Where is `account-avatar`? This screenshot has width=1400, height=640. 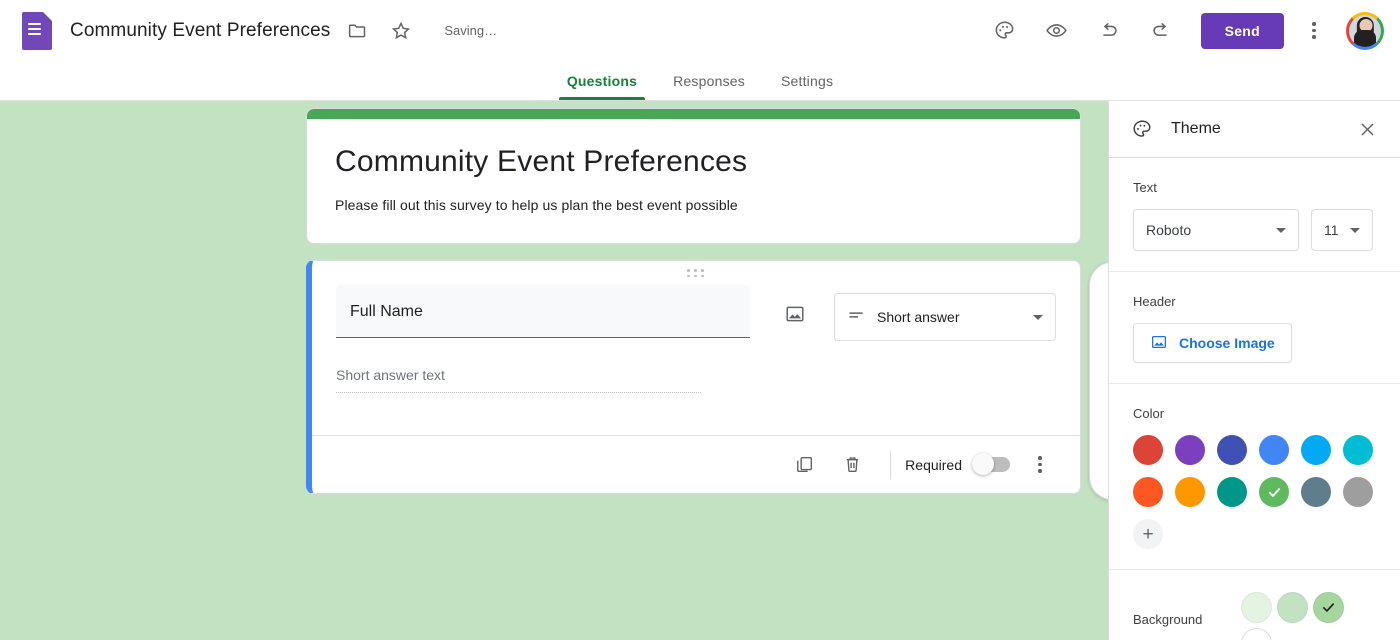
account-avatar is located at coordinates (1365, 30).